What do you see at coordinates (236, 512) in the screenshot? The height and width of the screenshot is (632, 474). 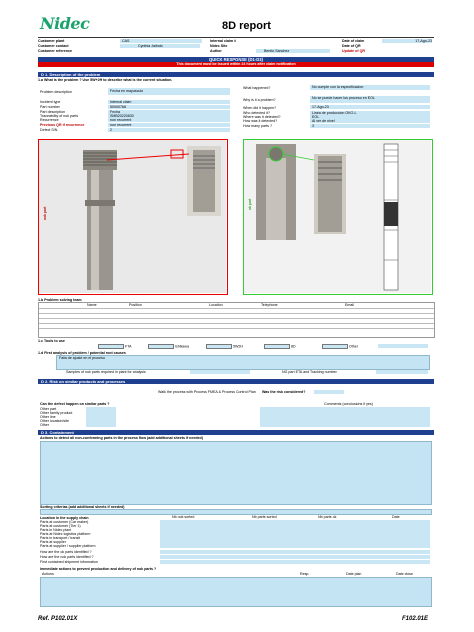 I see `sorting-criteria-field` at bounding box center [236, 512].